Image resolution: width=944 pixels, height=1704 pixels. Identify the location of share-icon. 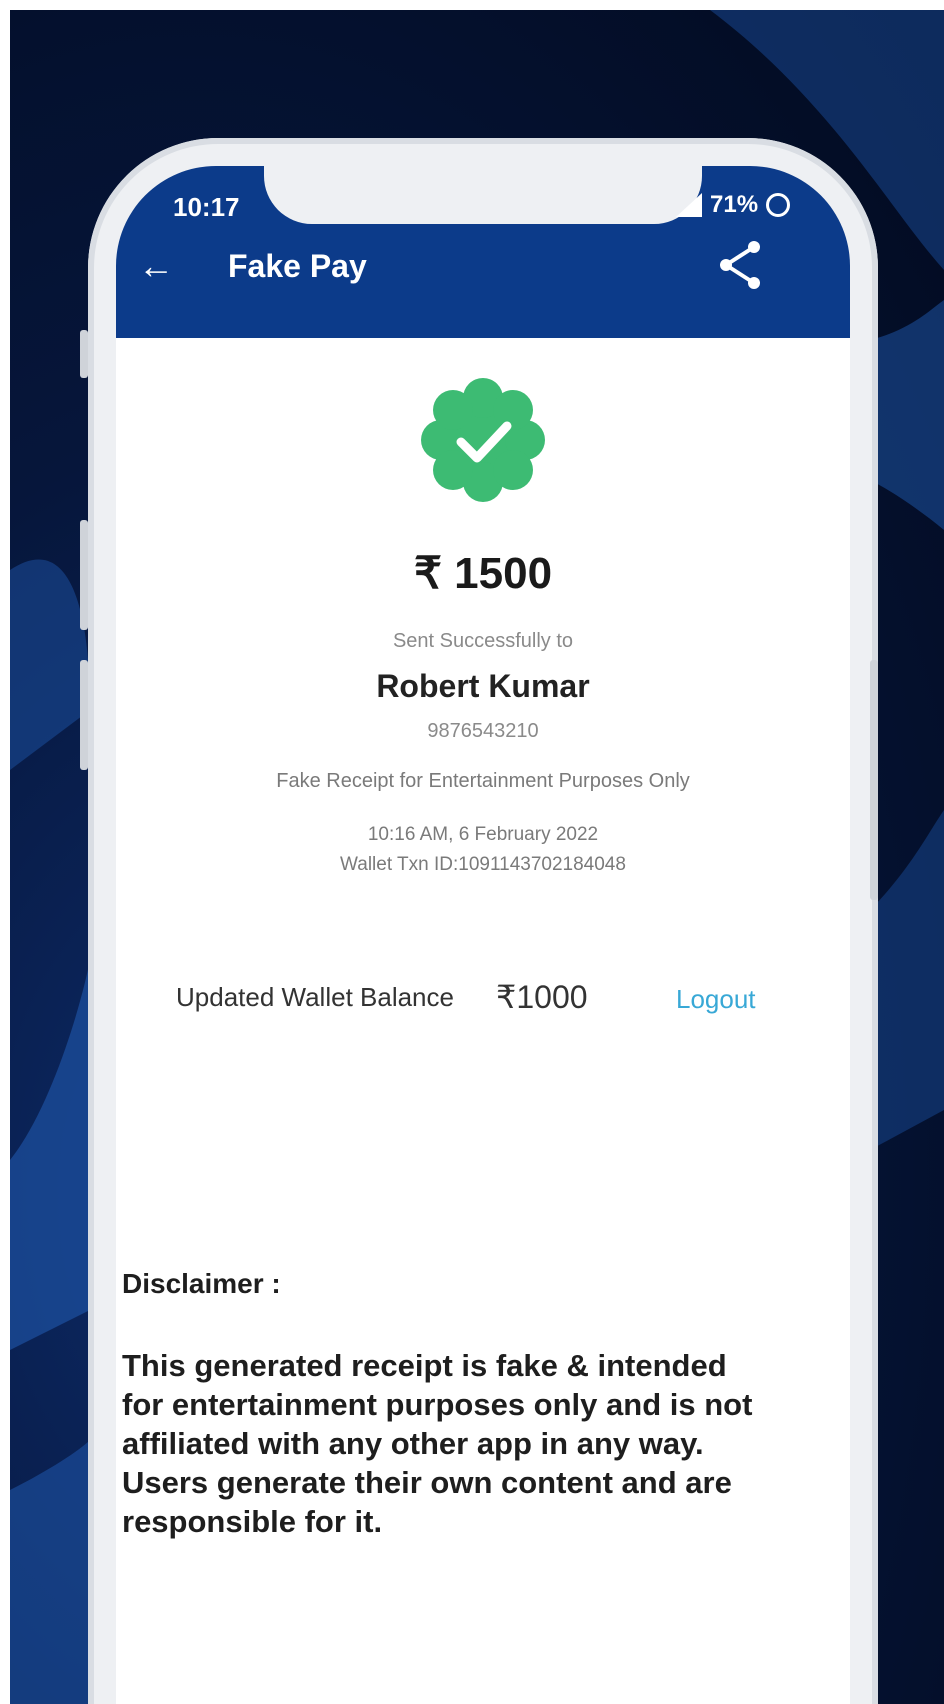
(740, 265).